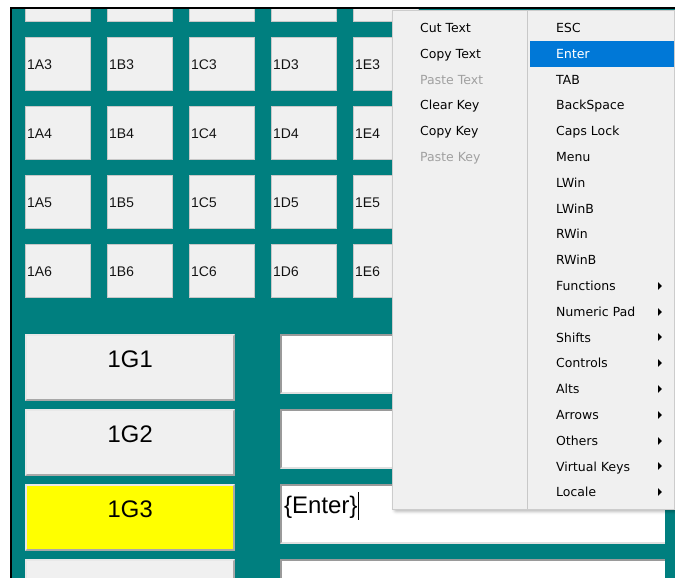 Image resolution: width=675 pixels, height=578 pixels. I want to click on menu-item: LWinB, so click(602, 209).